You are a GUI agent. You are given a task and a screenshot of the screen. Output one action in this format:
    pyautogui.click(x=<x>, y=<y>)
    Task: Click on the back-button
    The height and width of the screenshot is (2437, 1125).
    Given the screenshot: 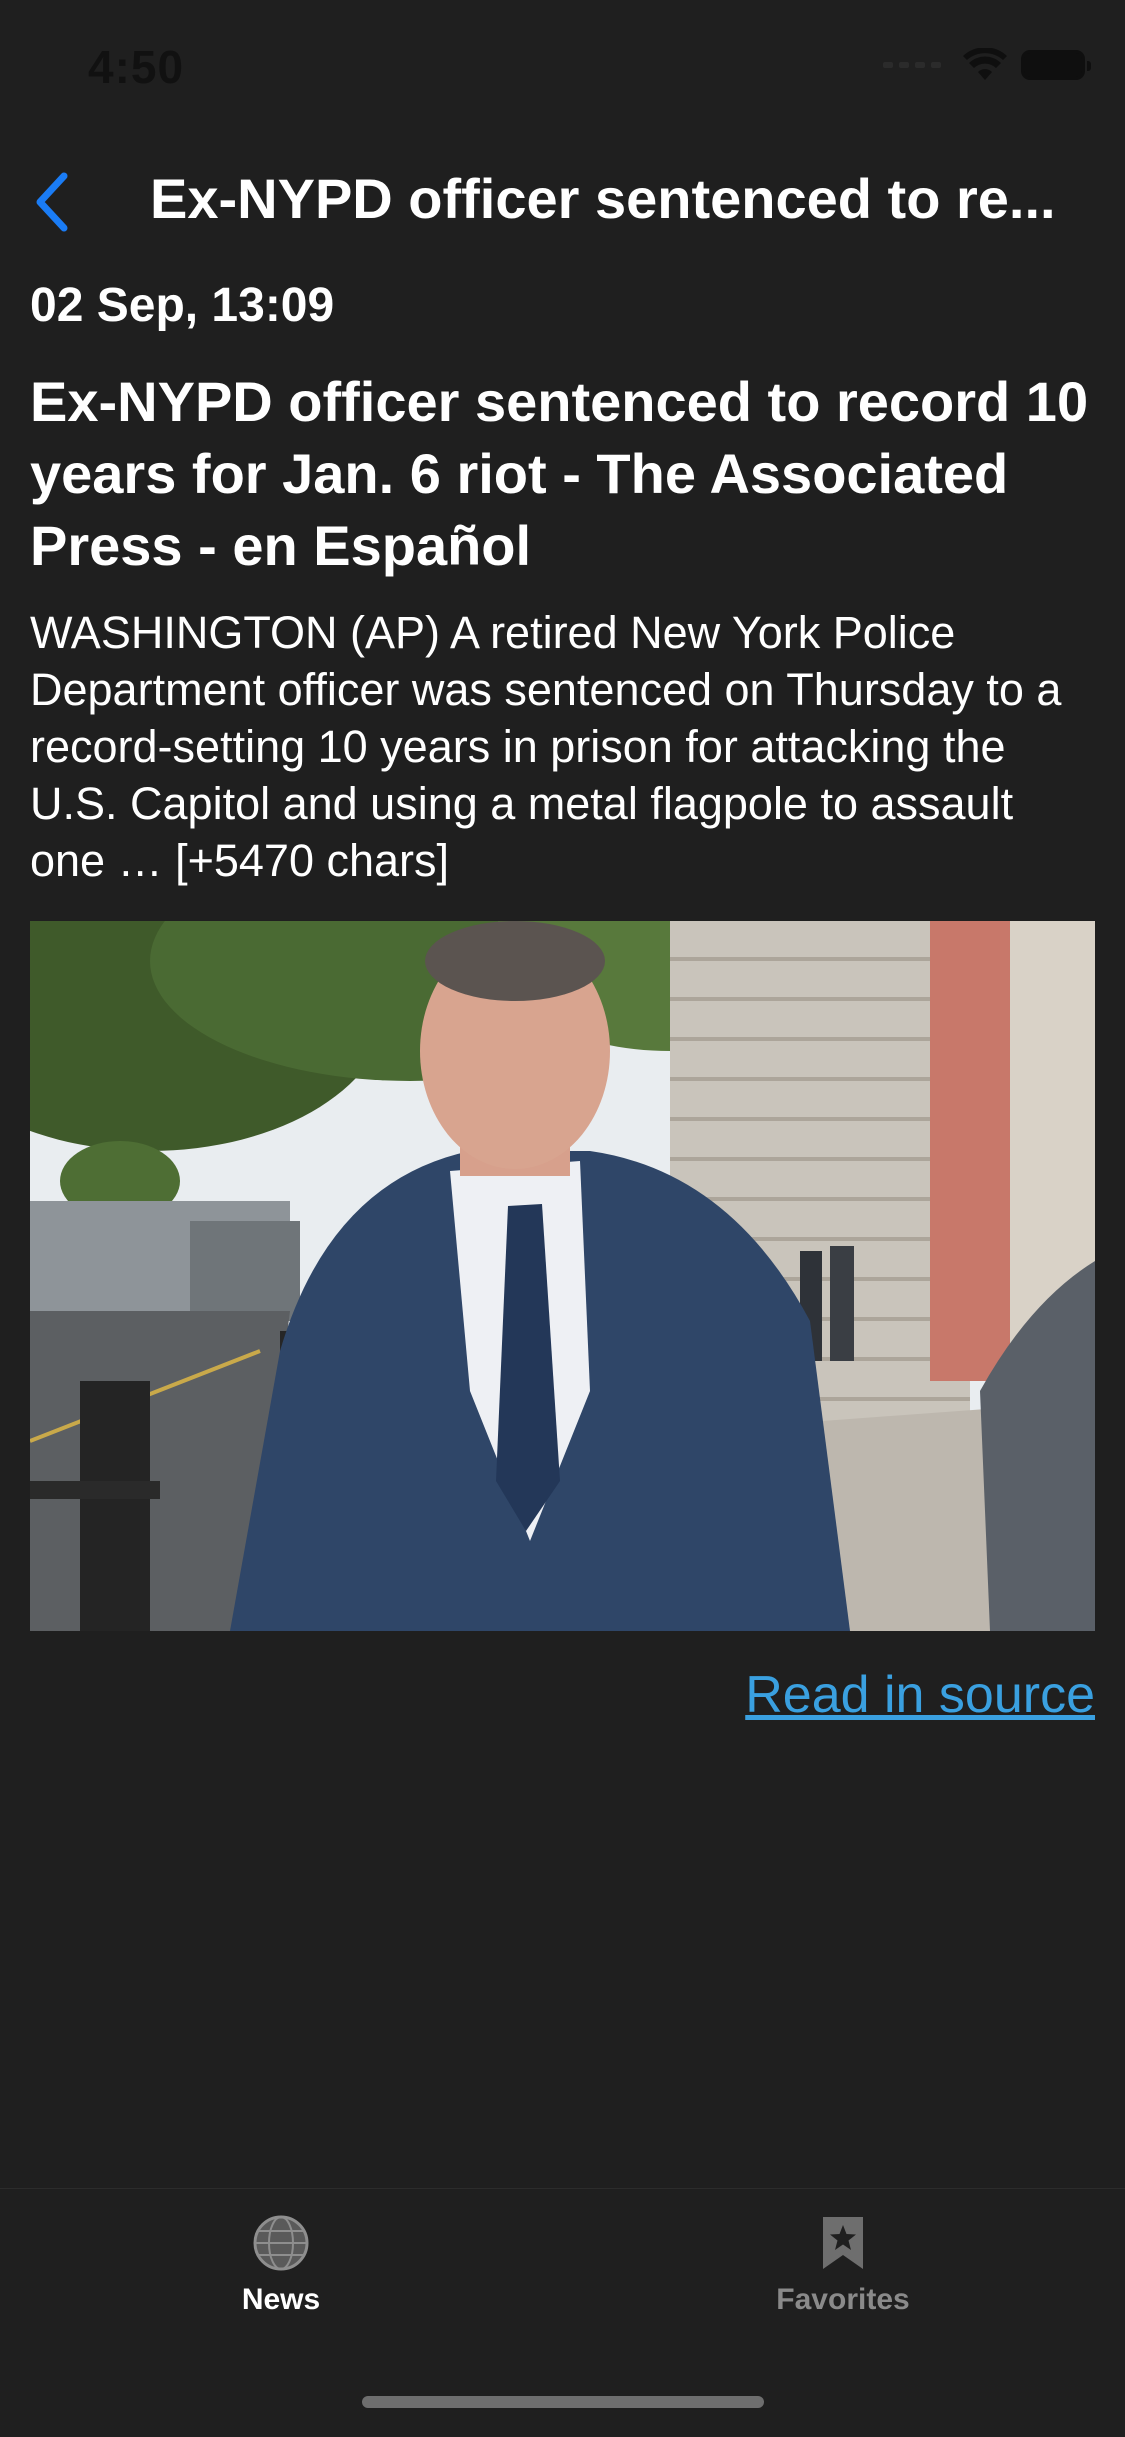 What is the action you would take?
    pyautogui.click(x=52, y=202)
    